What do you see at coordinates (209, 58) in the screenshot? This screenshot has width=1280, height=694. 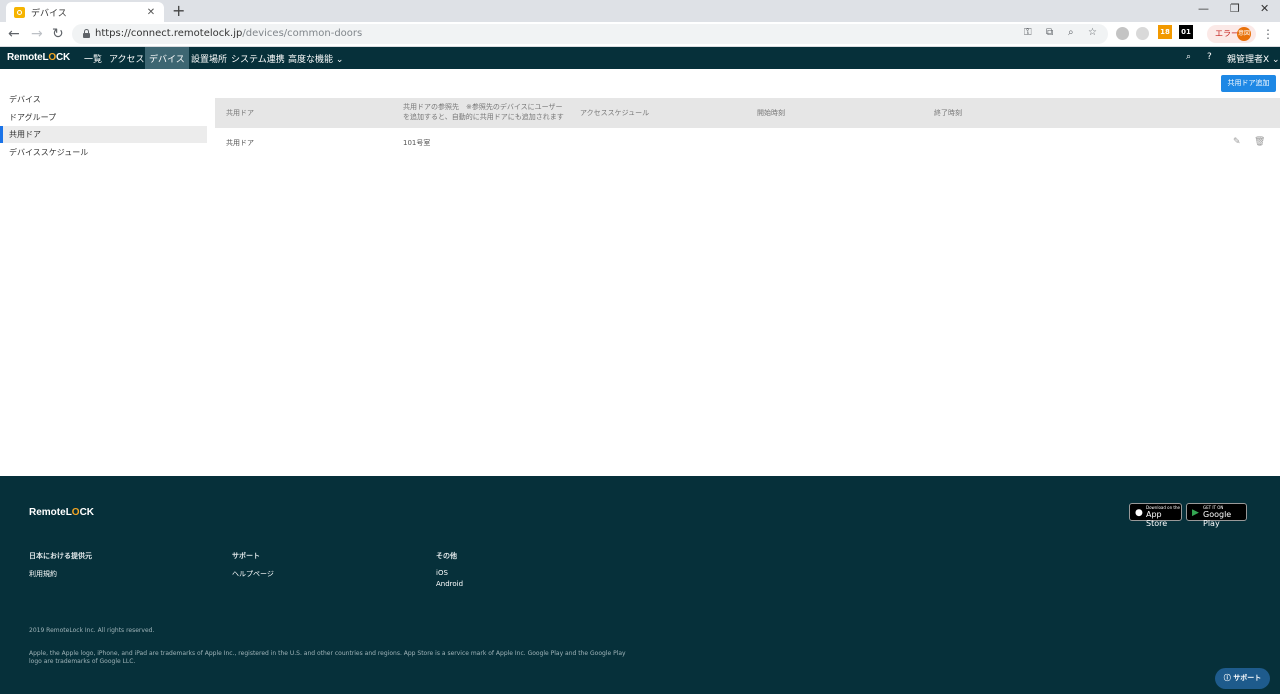 I see `nav-item-locations: 設置場所` at bounding box center [209, 58].